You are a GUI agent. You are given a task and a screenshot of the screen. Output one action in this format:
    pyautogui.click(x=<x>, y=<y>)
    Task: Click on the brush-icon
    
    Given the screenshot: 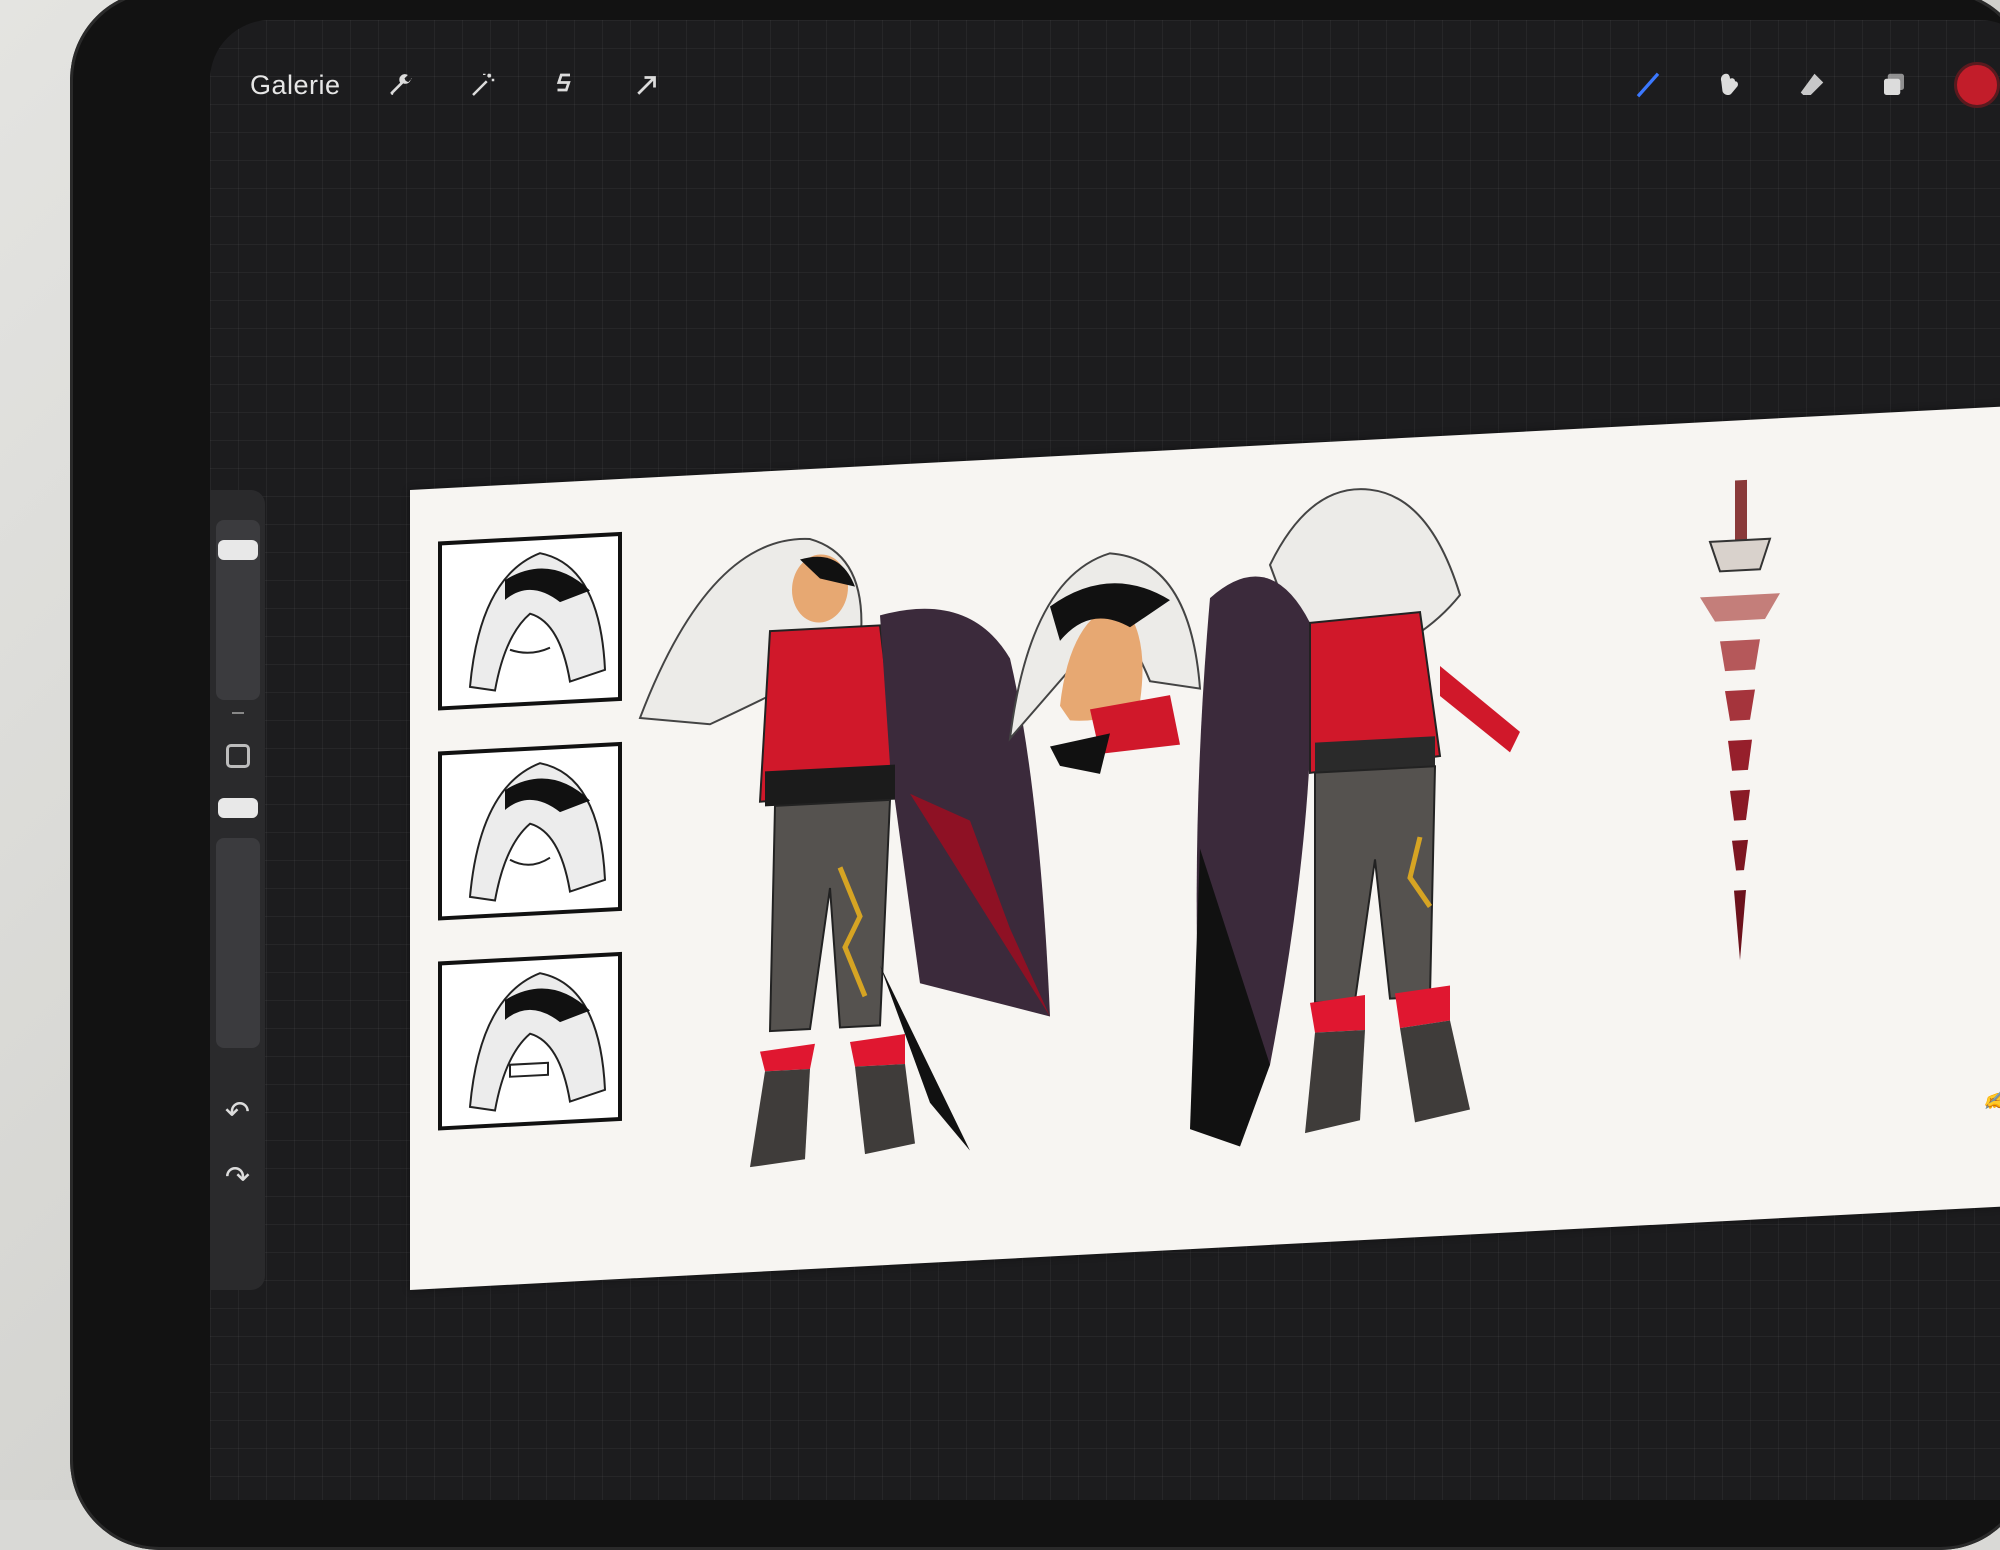 What is the action you would take?
    pyautogui.click(x=1648, y=85)
    